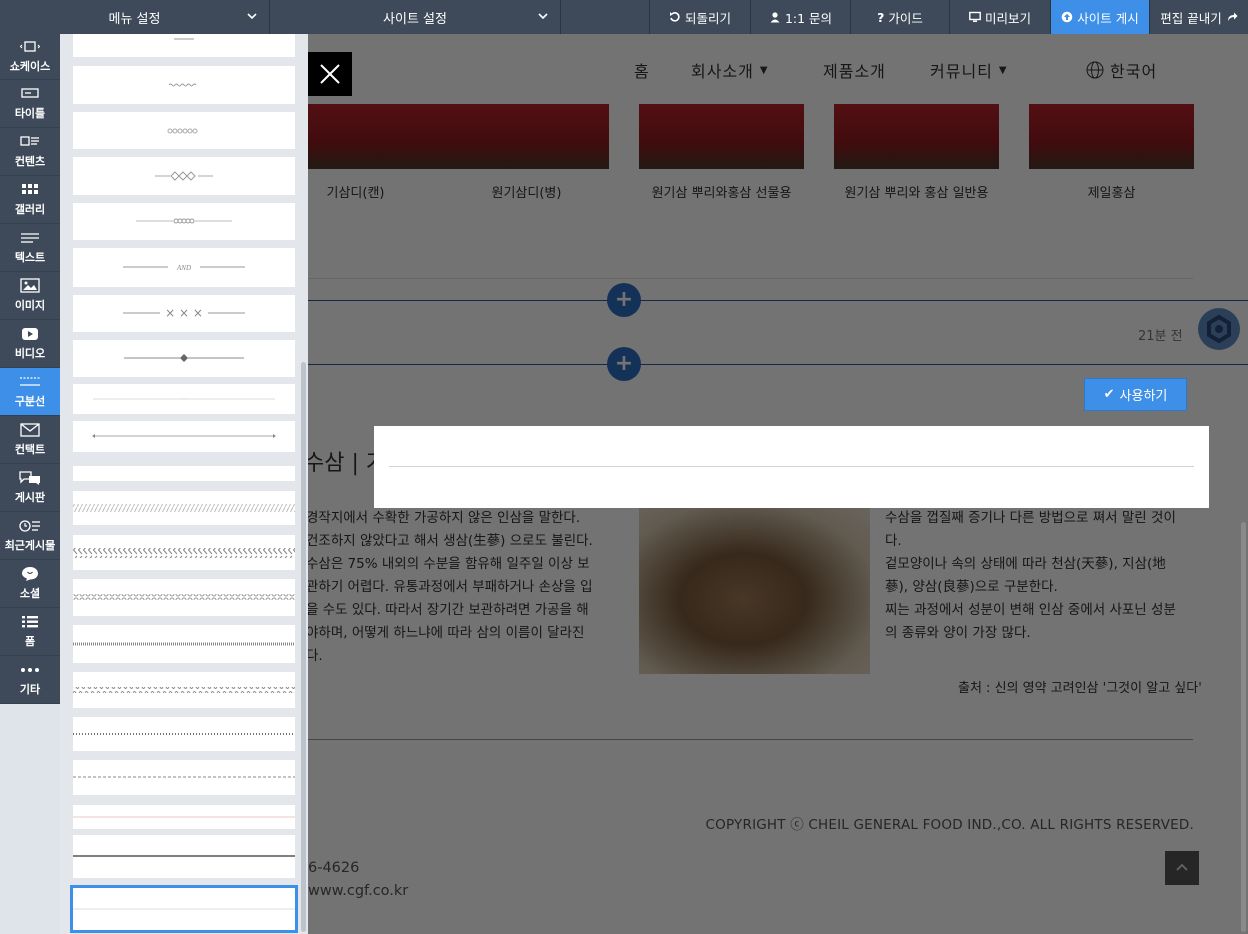 The image size is (1248, 934). What do you see at coordinates (791, 466) in the screenshot?
I see `preview-divider-line` at bounding box center [791, 466].